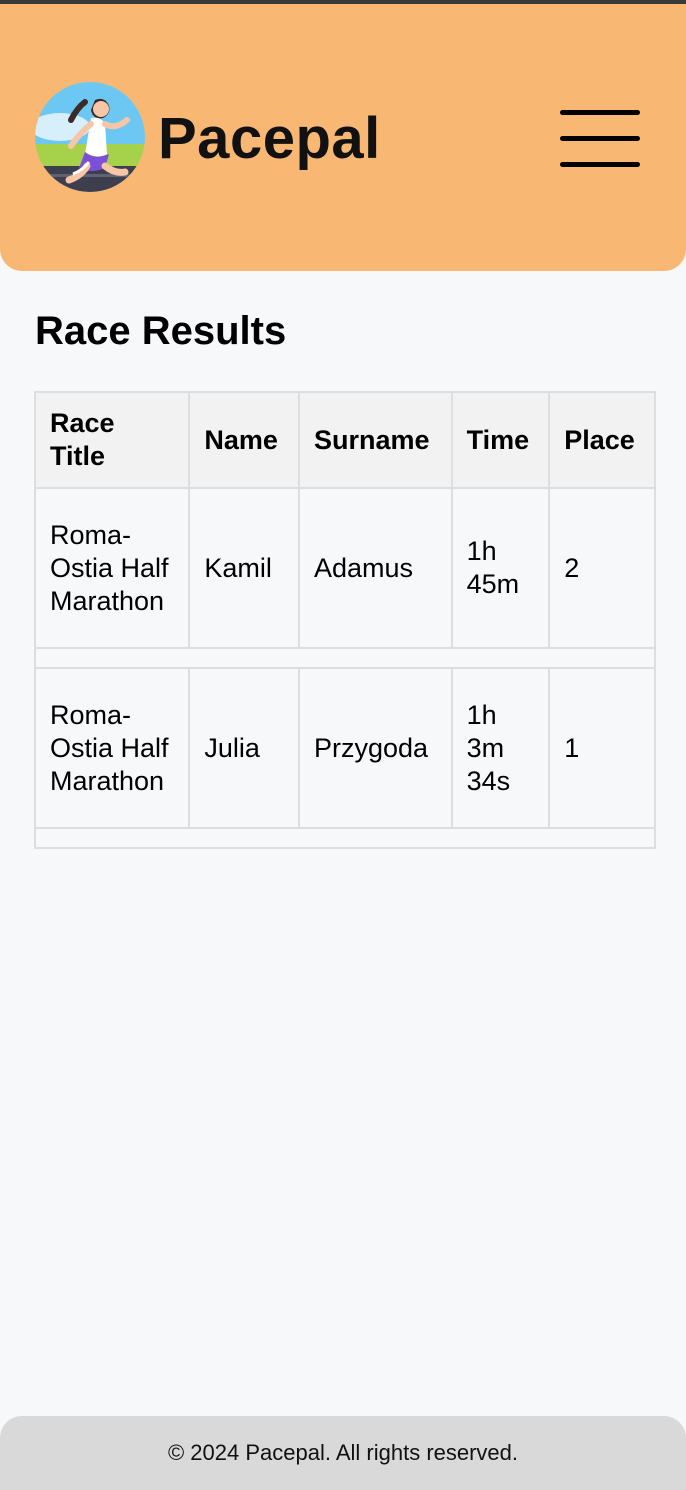 This screenshot has height=1490, width=686. I want to click on cell-name: Julia, so click(244, 748).